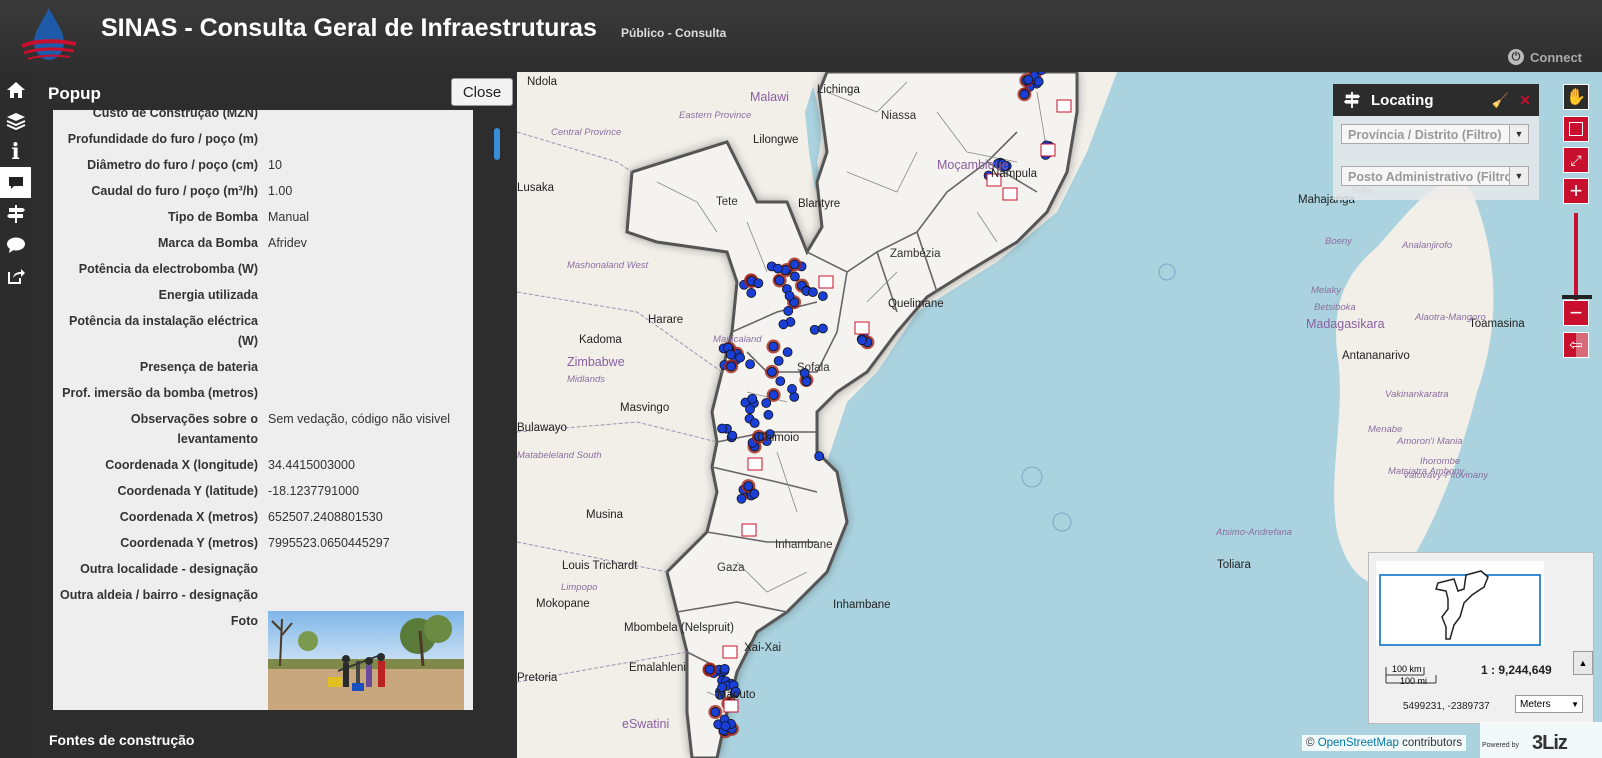 The width and height of the screenshot is (1602, 758). I want to click on attribute-row: Marca da Bomba Afridev, so click(263, 244).